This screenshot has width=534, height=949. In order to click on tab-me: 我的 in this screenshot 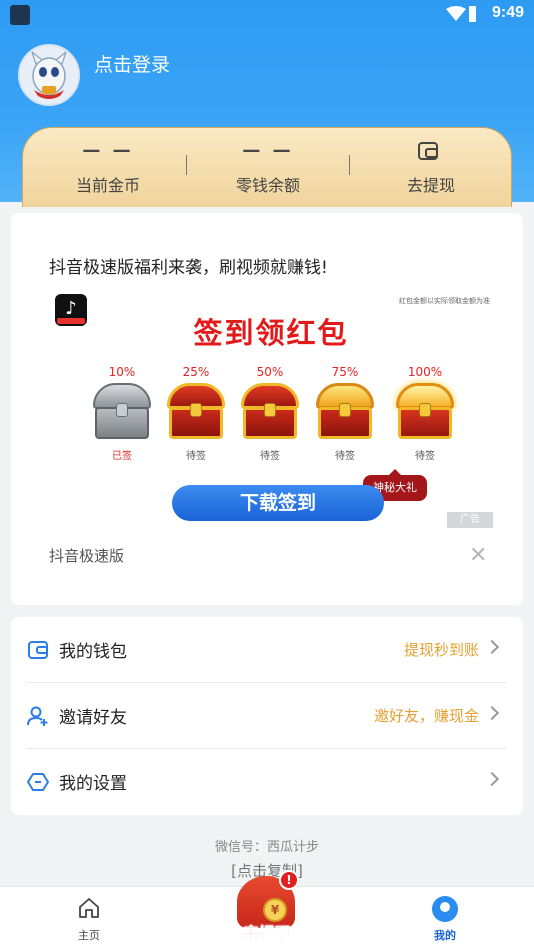, I will do `click(445, 918)`.